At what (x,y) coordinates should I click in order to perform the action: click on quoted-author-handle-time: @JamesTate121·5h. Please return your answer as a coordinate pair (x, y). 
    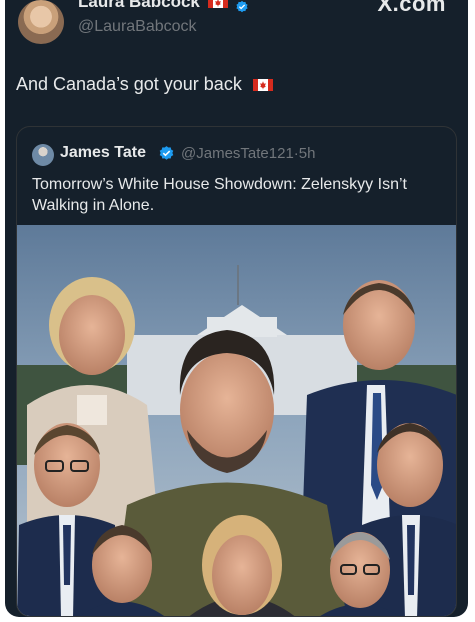
    Looking at the image, I should click on (248, 153).